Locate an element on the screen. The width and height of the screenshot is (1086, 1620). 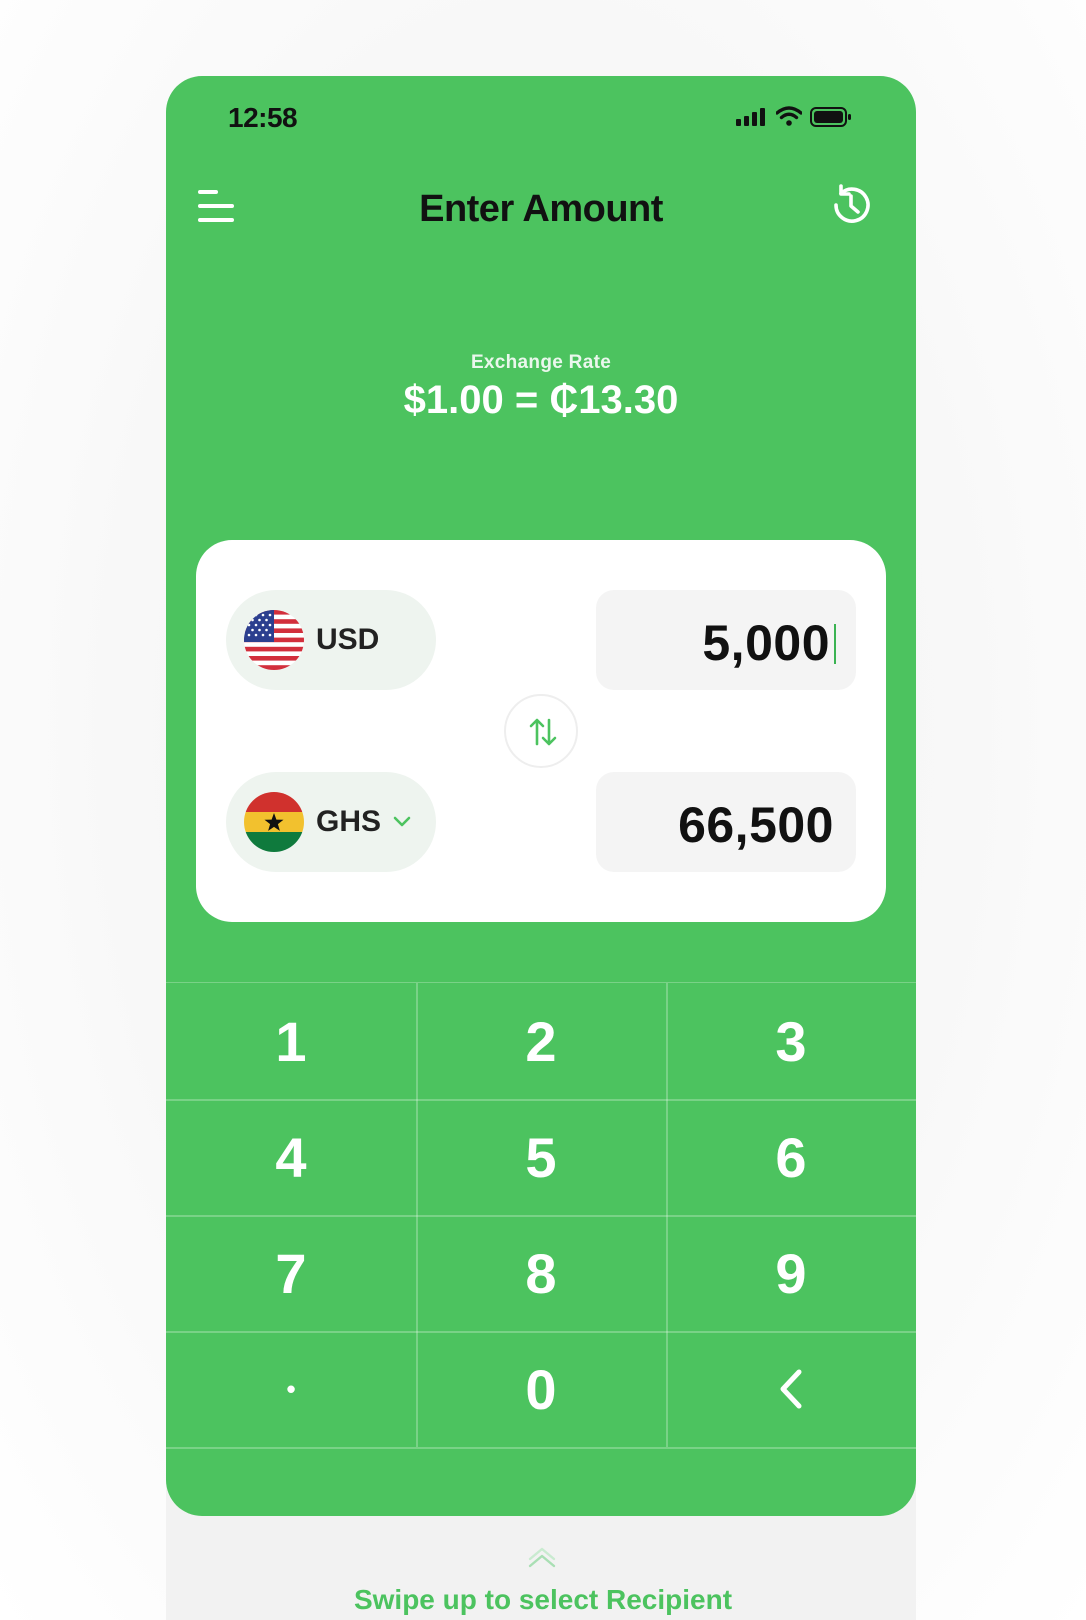
to-amount-input: 66,500 is located at coordinates (726, 822).